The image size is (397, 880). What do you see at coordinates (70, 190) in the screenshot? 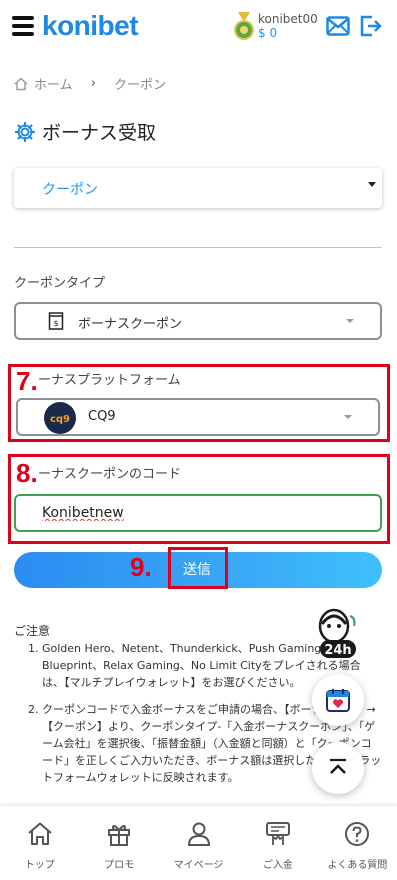
I see `bonus-method-value: クーポン` at bounding box center [70, 190].